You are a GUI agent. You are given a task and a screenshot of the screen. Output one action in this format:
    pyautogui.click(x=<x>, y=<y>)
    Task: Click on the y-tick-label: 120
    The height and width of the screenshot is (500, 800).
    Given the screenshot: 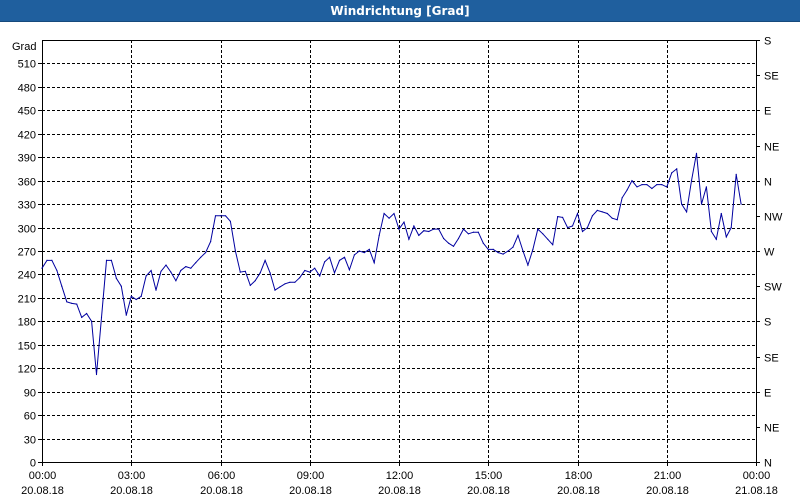 What is the action you would take?
    pyautogui.click(x=27, y=370)
    